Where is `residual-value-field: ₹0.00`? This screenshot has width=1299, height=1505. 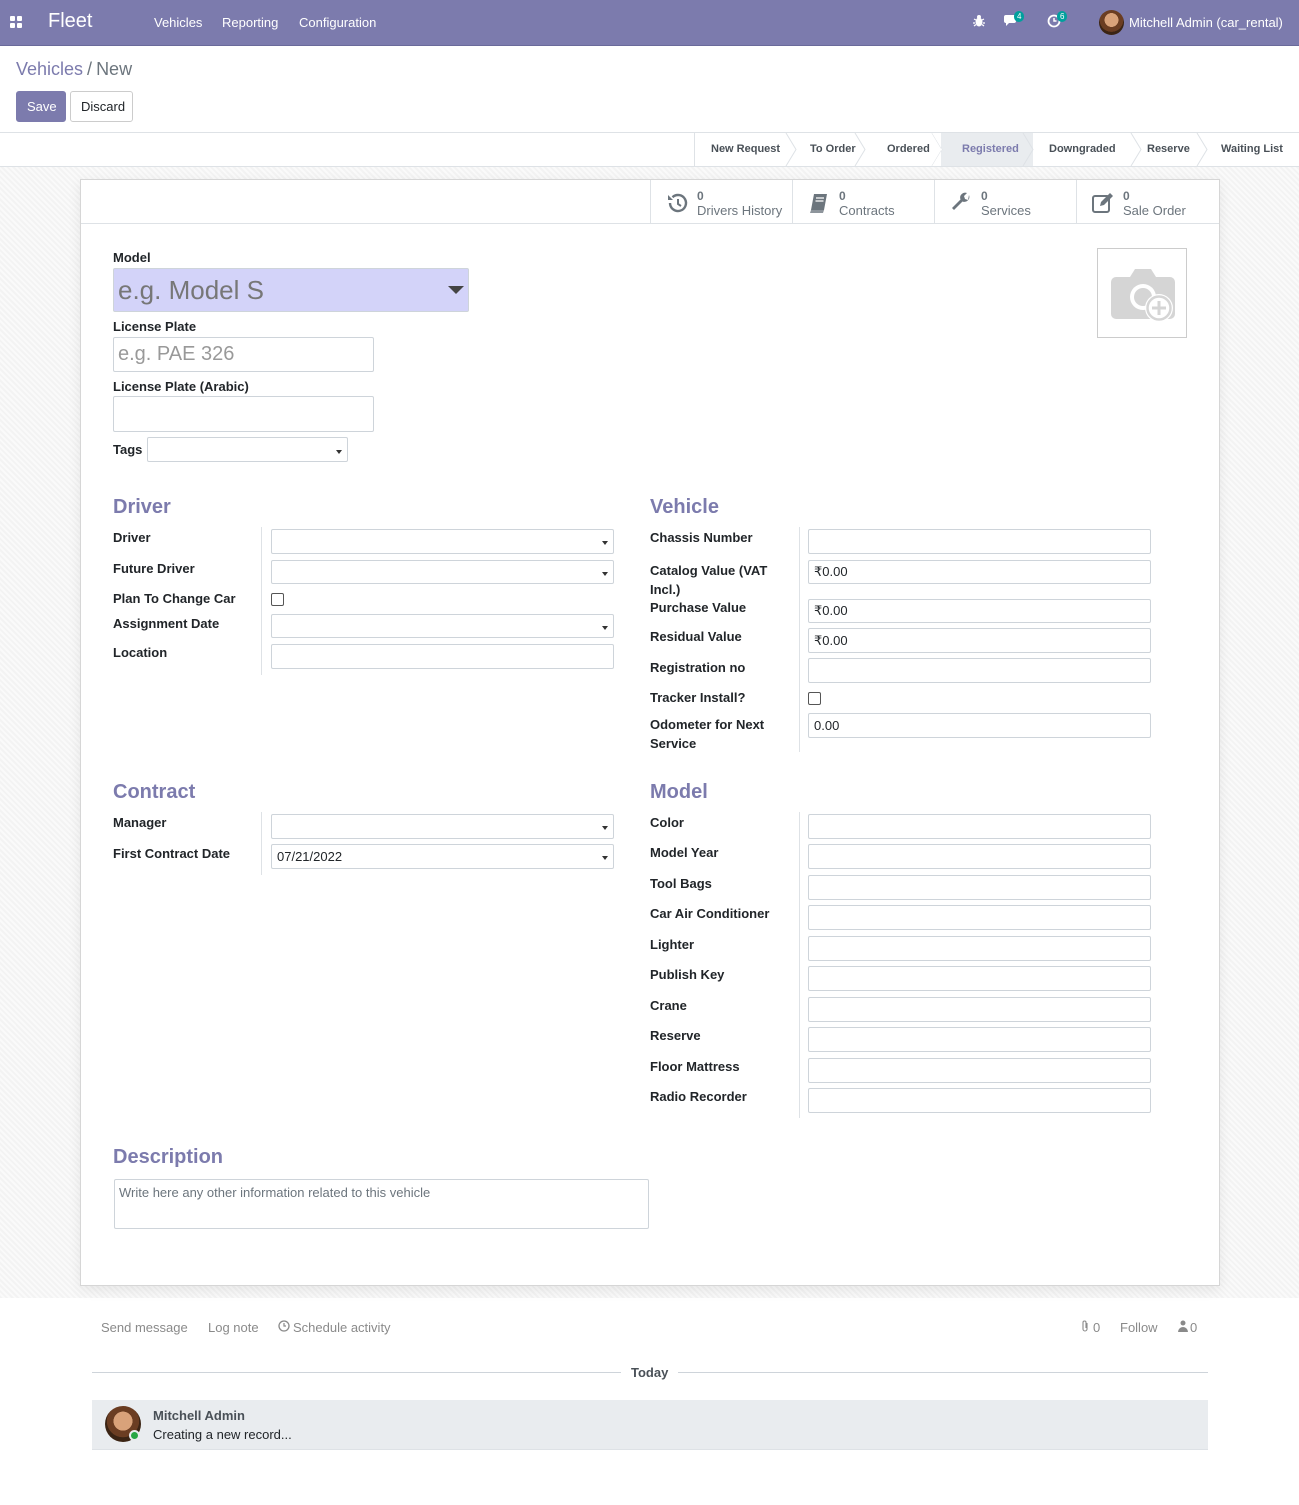 residual-value-field: ₹0.00 is located at coordinates (979, 640).